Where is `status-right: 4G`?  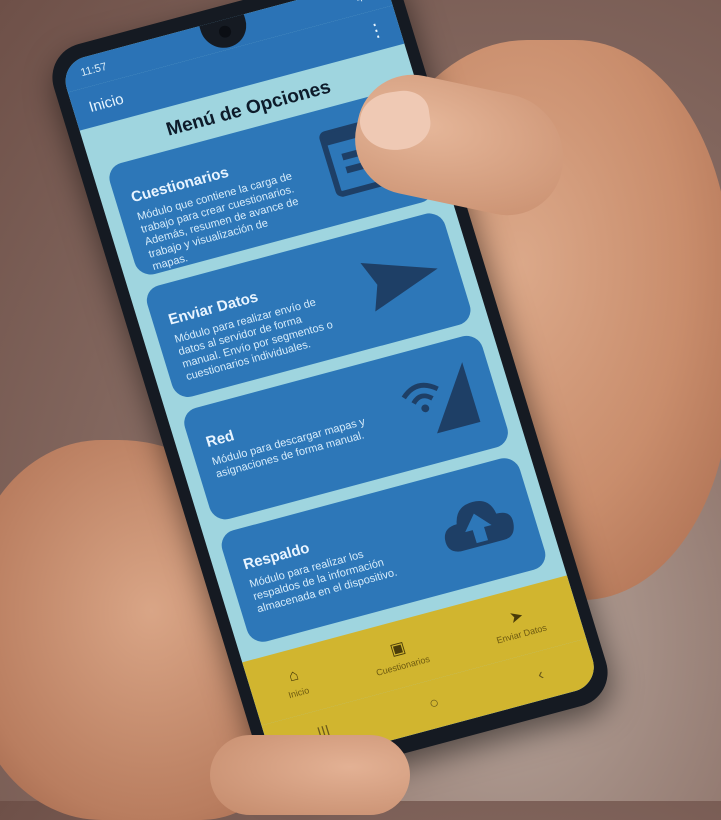
status-right: 4G is located at coordinates (364, 2).